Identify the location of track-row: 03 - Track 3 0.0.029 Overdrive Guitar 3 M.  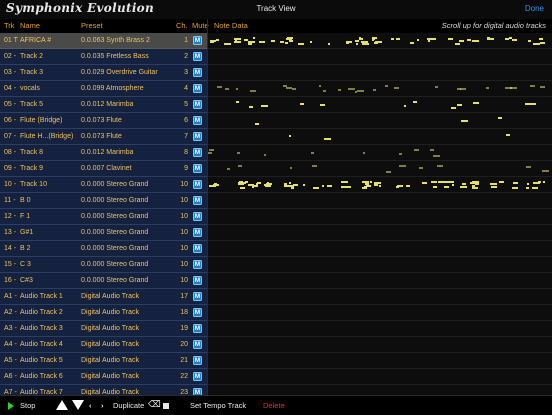
(276, 73).